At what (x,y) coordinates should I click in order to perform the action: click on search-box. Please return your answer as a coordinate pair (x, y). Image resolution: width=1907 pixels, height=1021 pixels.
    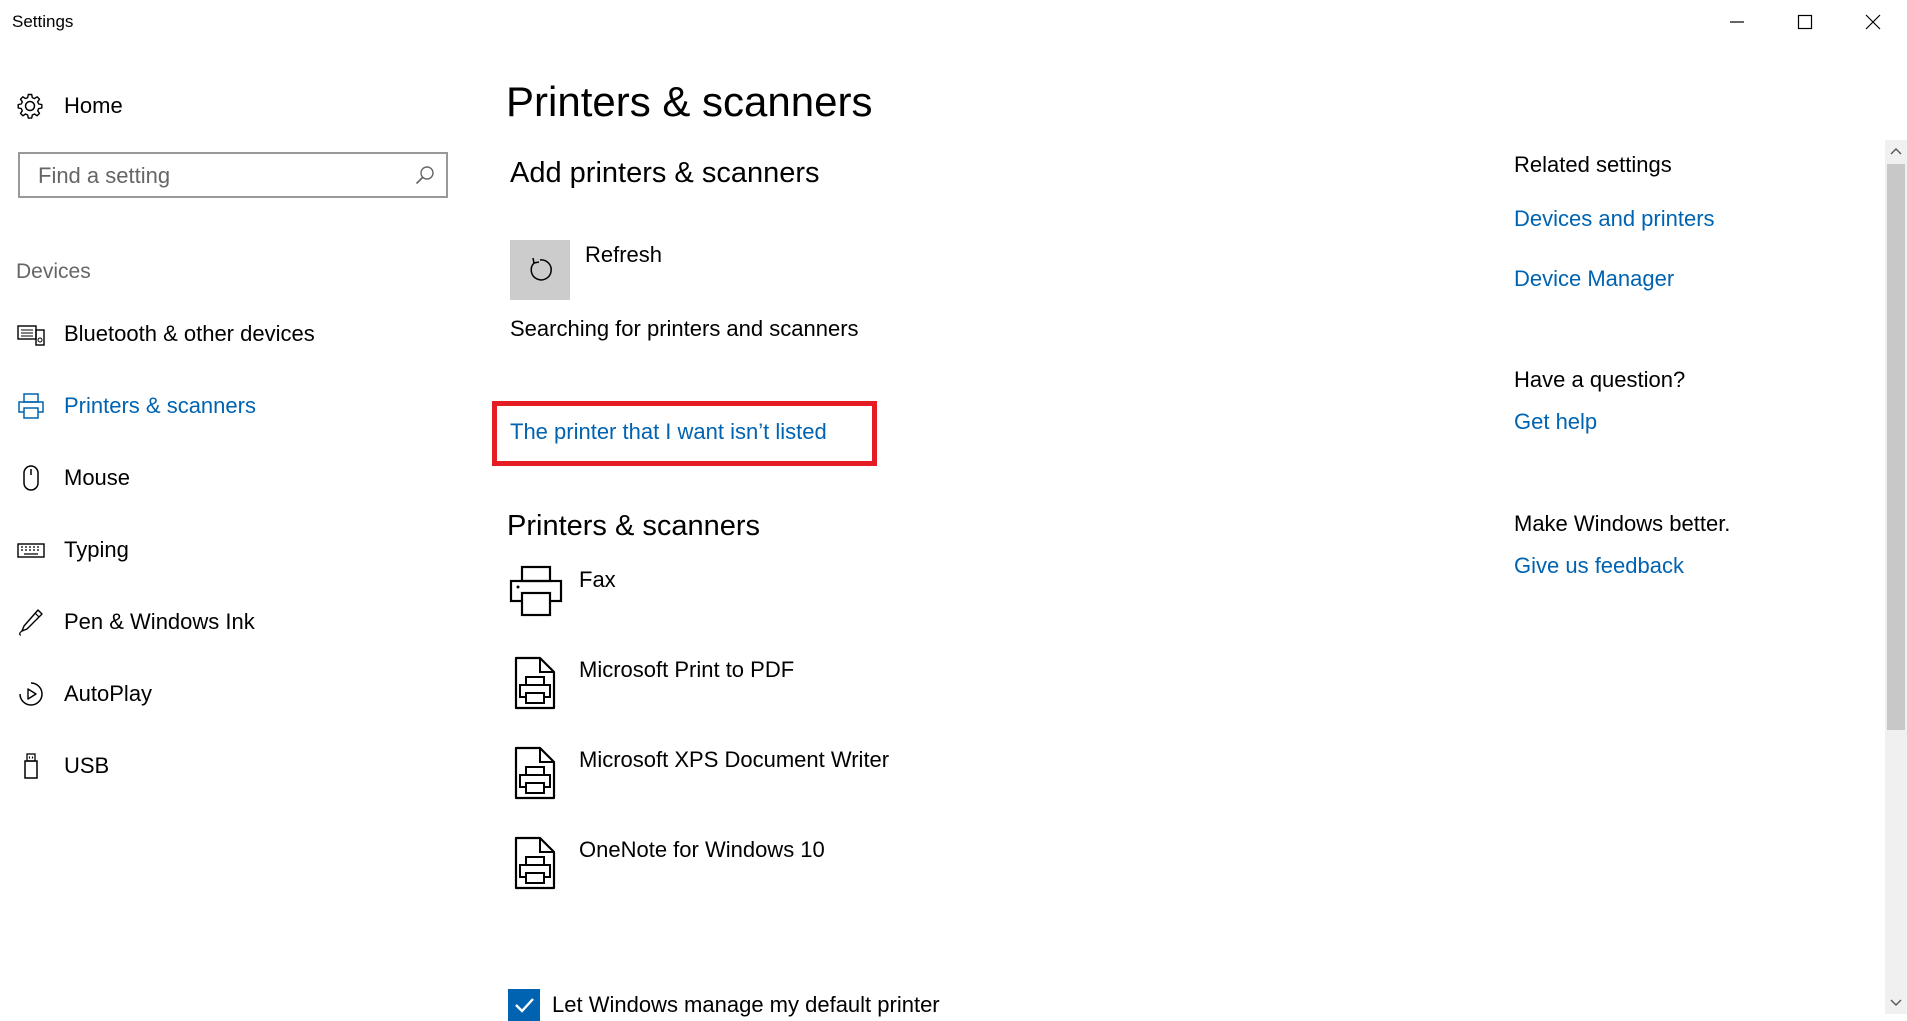
    Looking at the image, I should click on (233, 175).